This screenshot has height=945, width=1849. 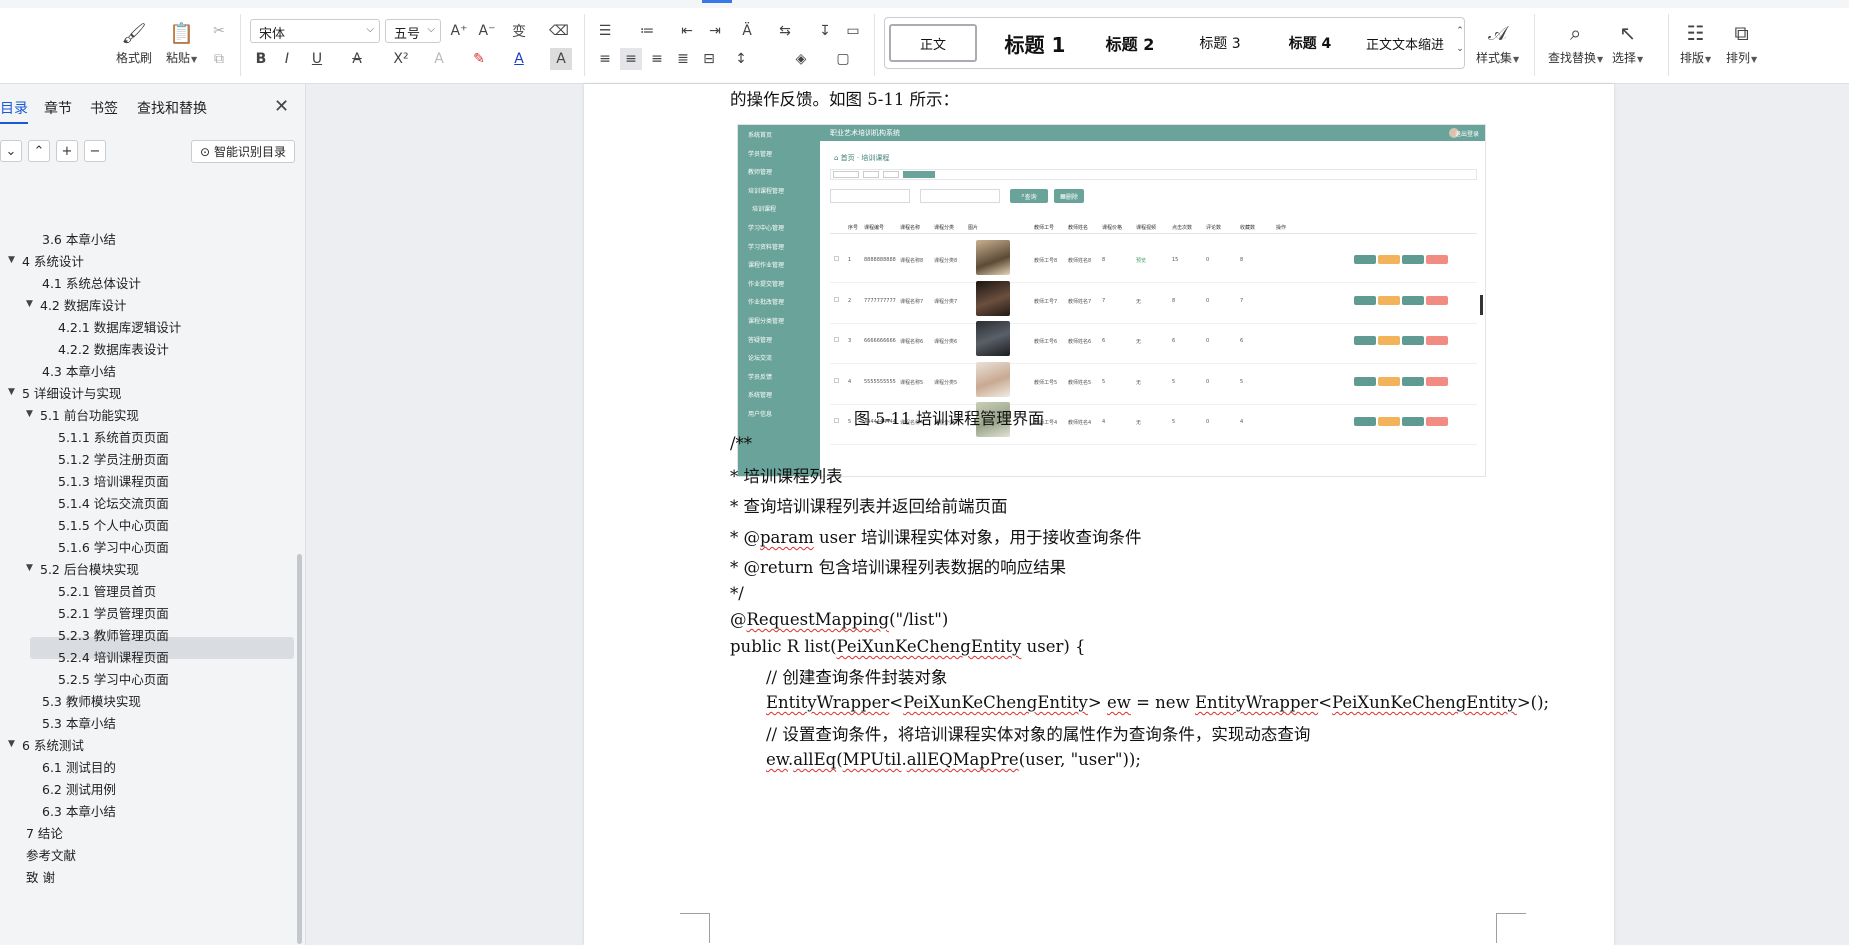 I want to click on line-break-icon: ⇆, so click(x=785, y=31).